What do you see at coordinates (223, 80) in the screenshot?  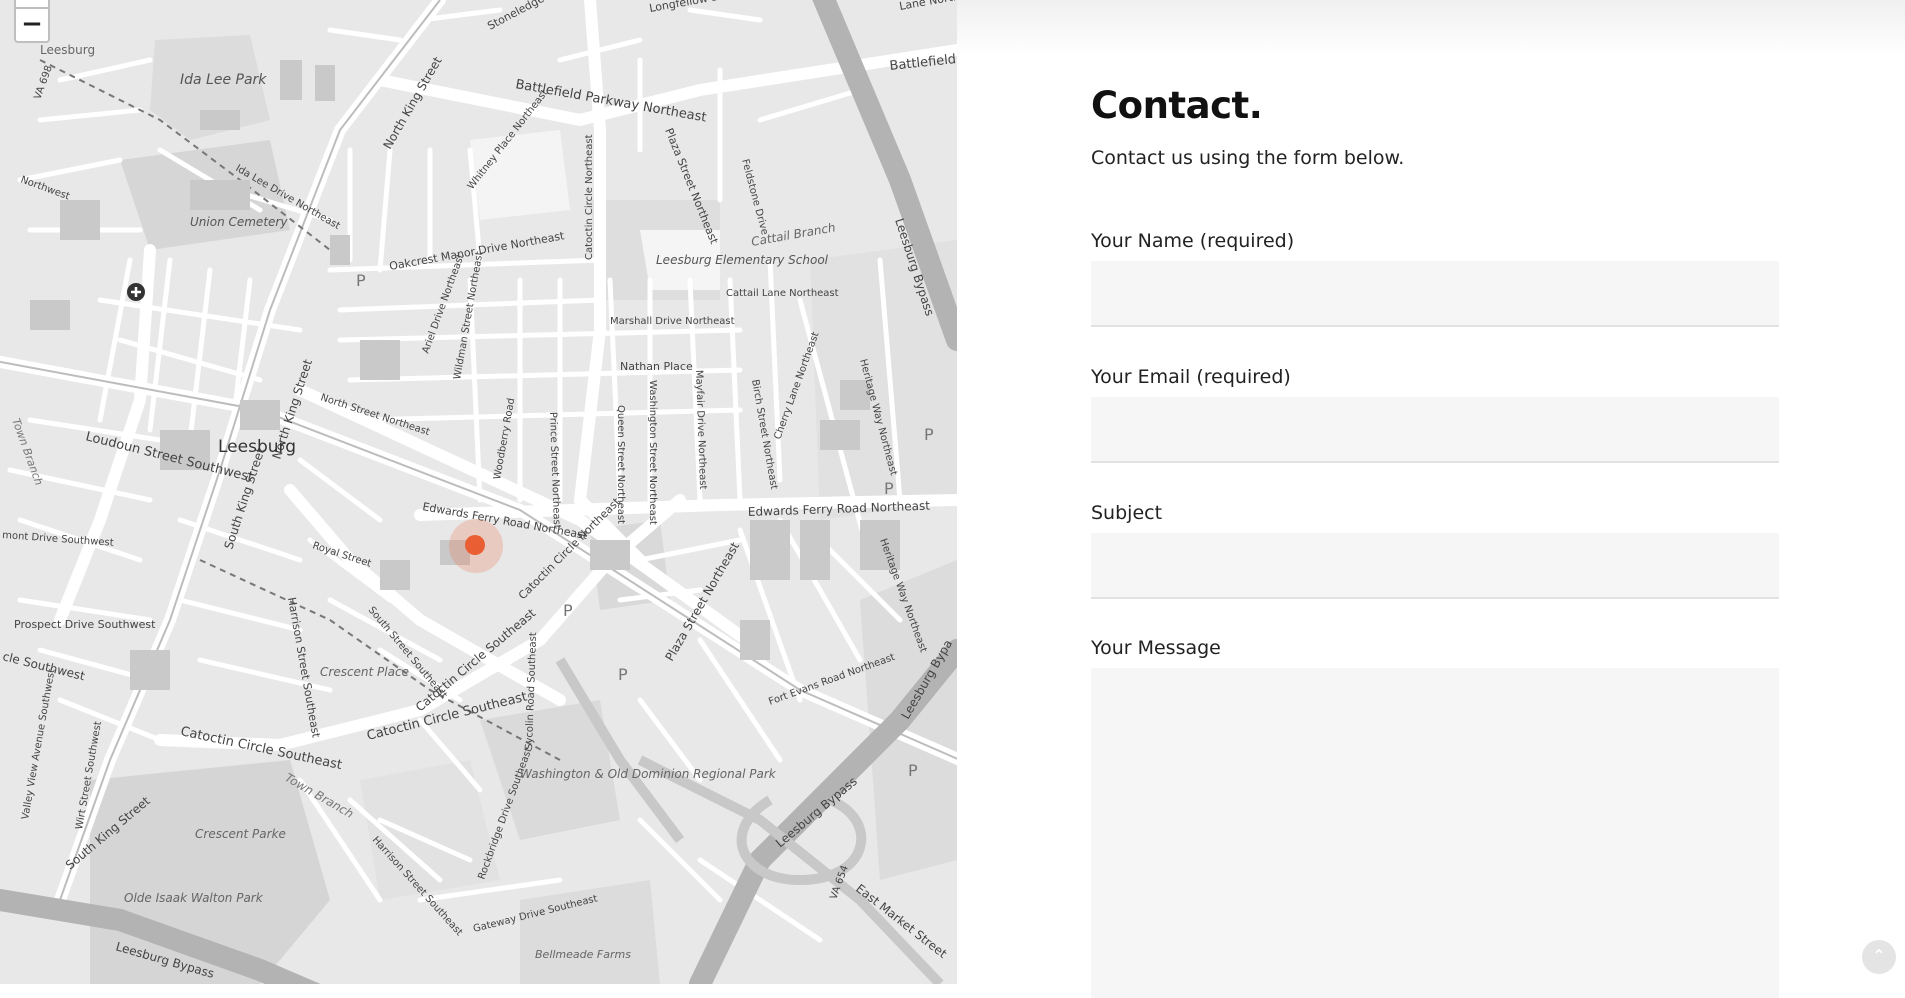 I see `map-label: Ida Lee Park` at bounding box center [223, 80].